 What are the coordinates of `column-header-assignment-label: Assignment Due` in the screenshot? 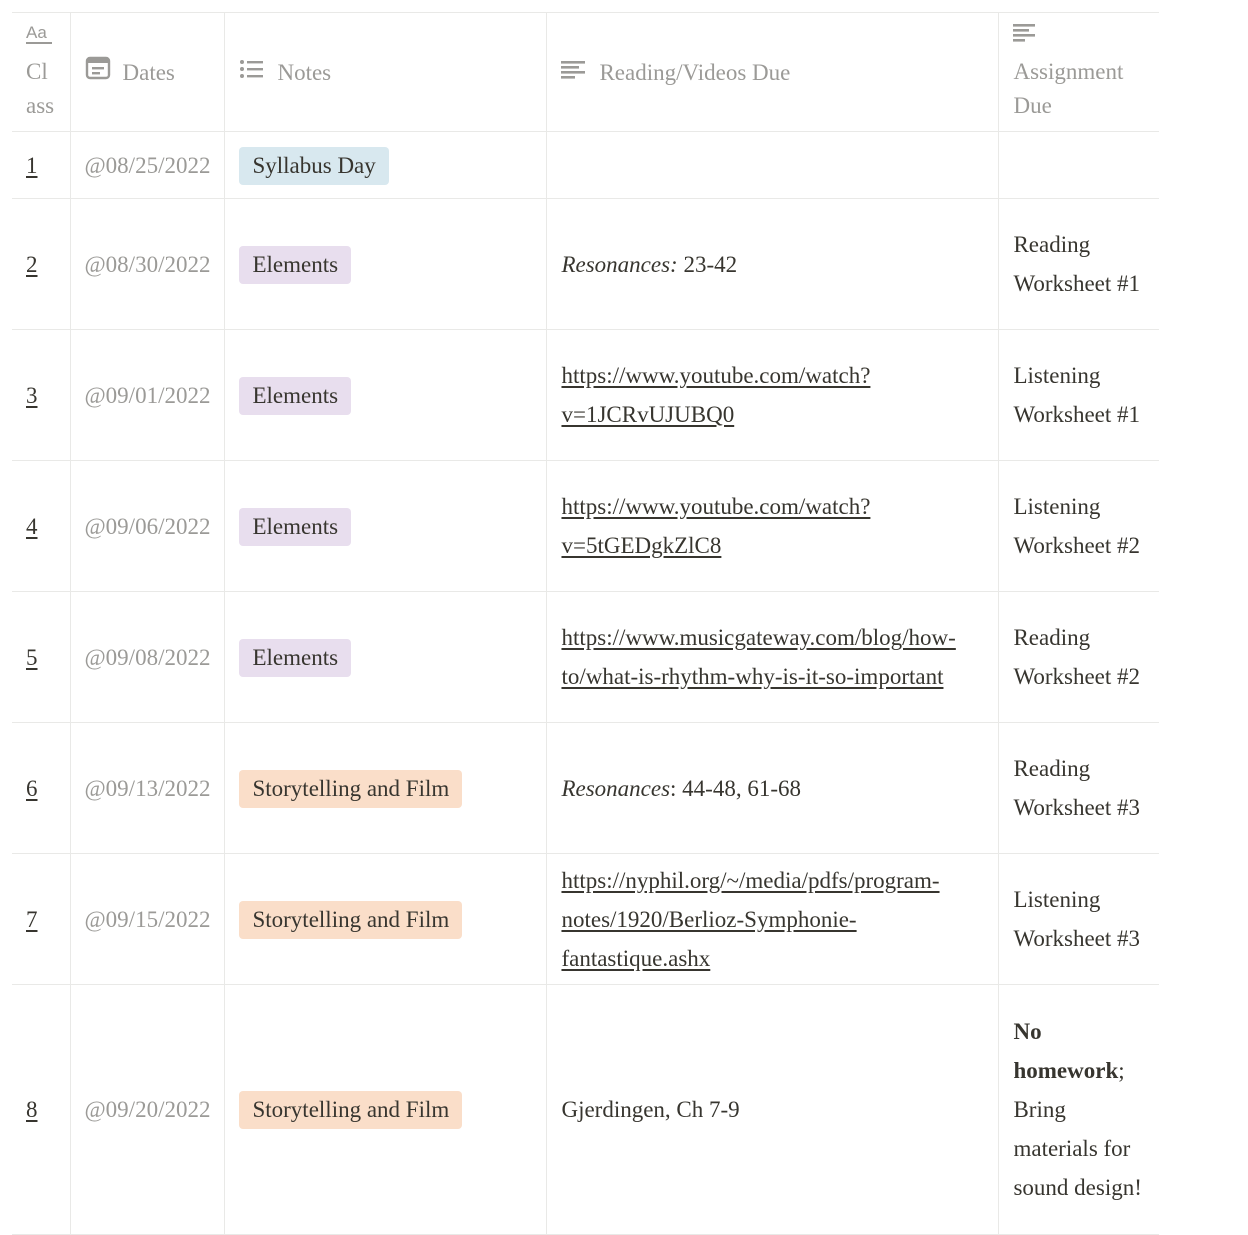 It's located at (1068, 88).